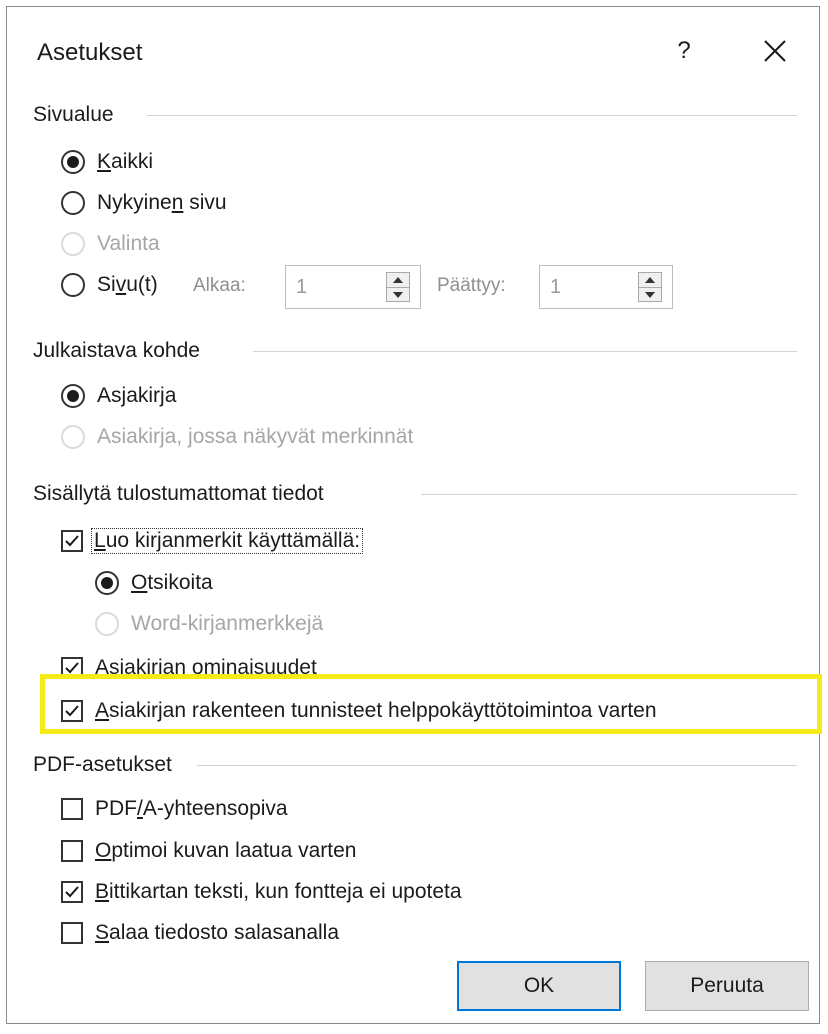  I want to click on radio-document-markup-label: Asiakirja, jossa näkyvät merkinnät, so click(255, 436).